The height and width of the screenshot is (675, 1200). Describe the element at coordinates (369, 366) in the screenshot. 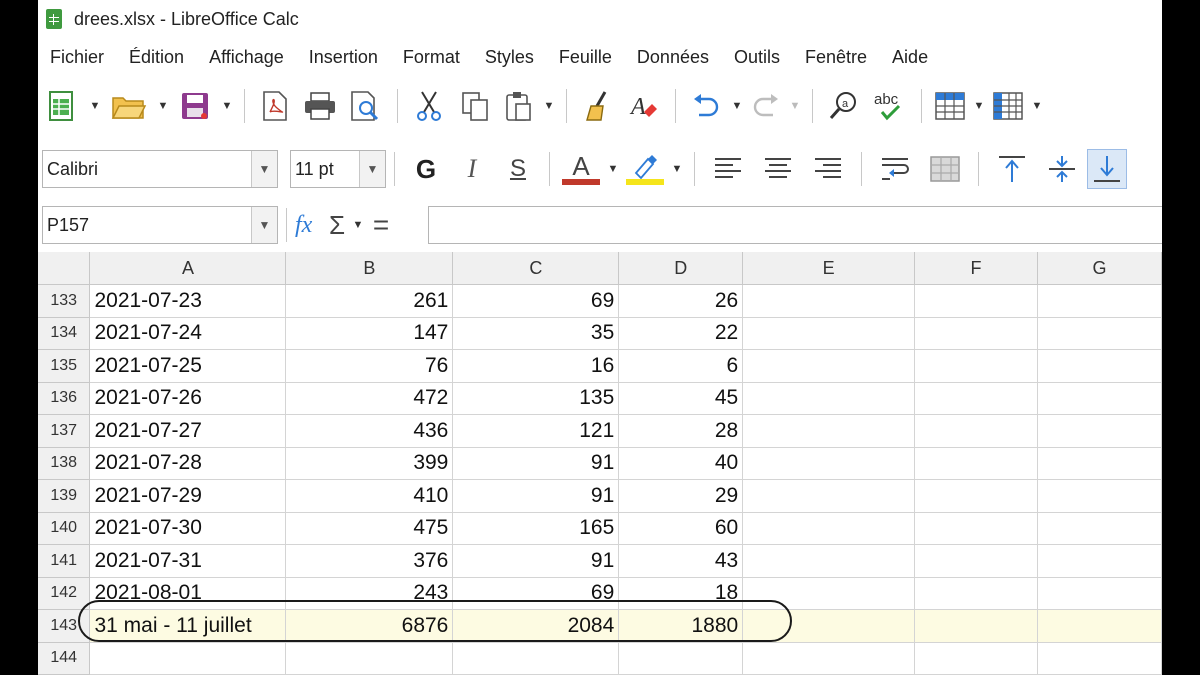

I see `cell-b135: 76` at that location.